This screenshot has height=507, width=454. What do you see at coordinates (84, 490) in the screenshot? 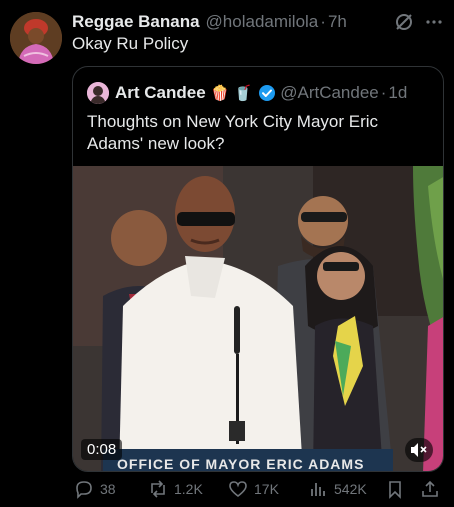
I see `reply-icon` at bounding box center [84, 490].